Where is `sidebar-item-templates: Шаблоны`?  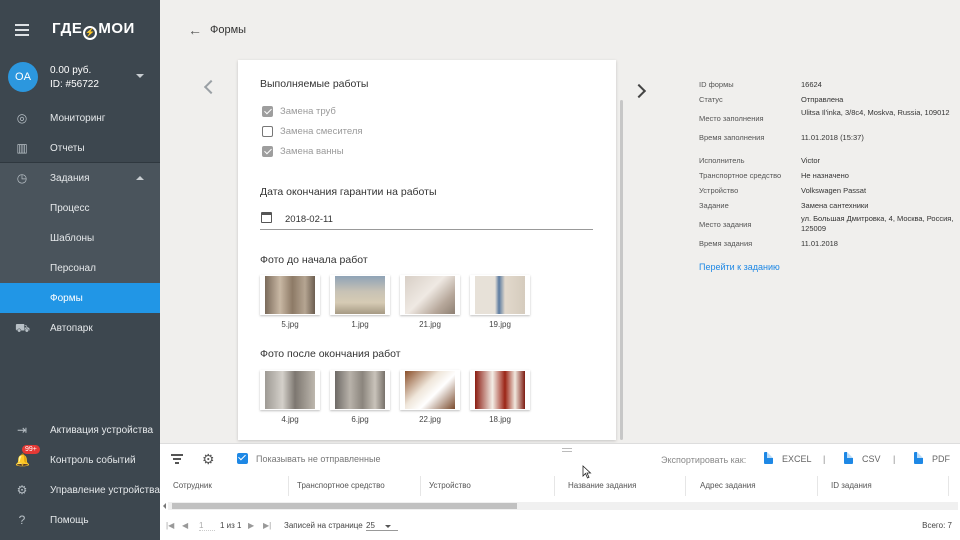
sidebar-item-templates: Шаблоны is located at coordinates (80, 238).